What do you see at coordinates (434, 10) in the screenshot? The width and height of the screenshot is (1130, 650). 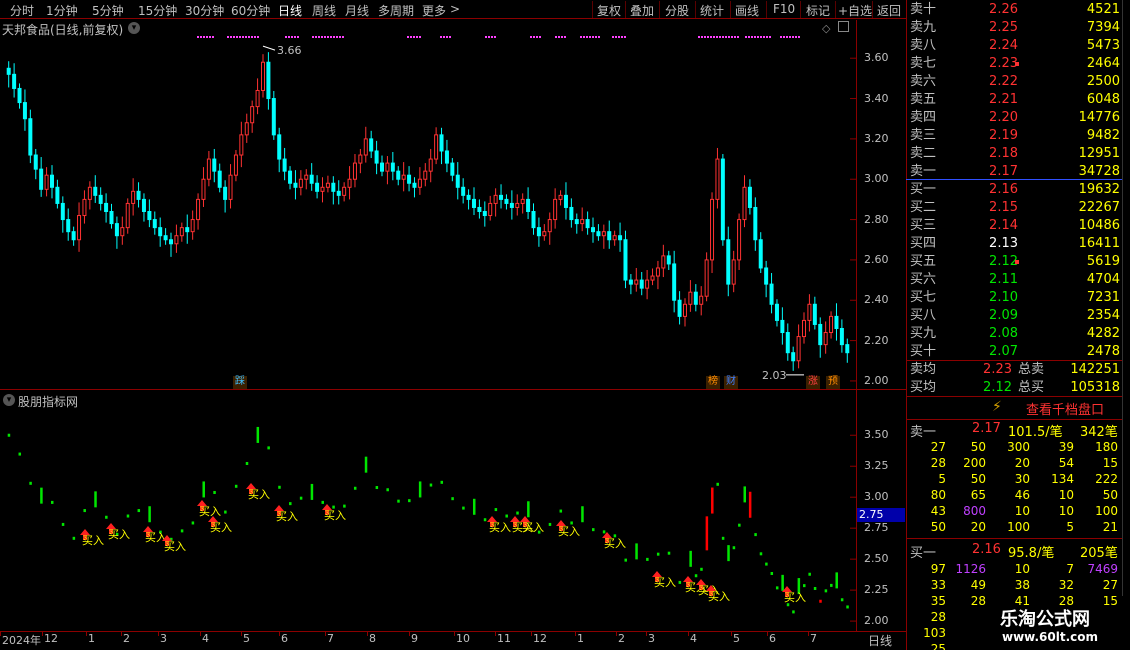 I see `period-tab-more: 更多` at bounding box center [434, 10].